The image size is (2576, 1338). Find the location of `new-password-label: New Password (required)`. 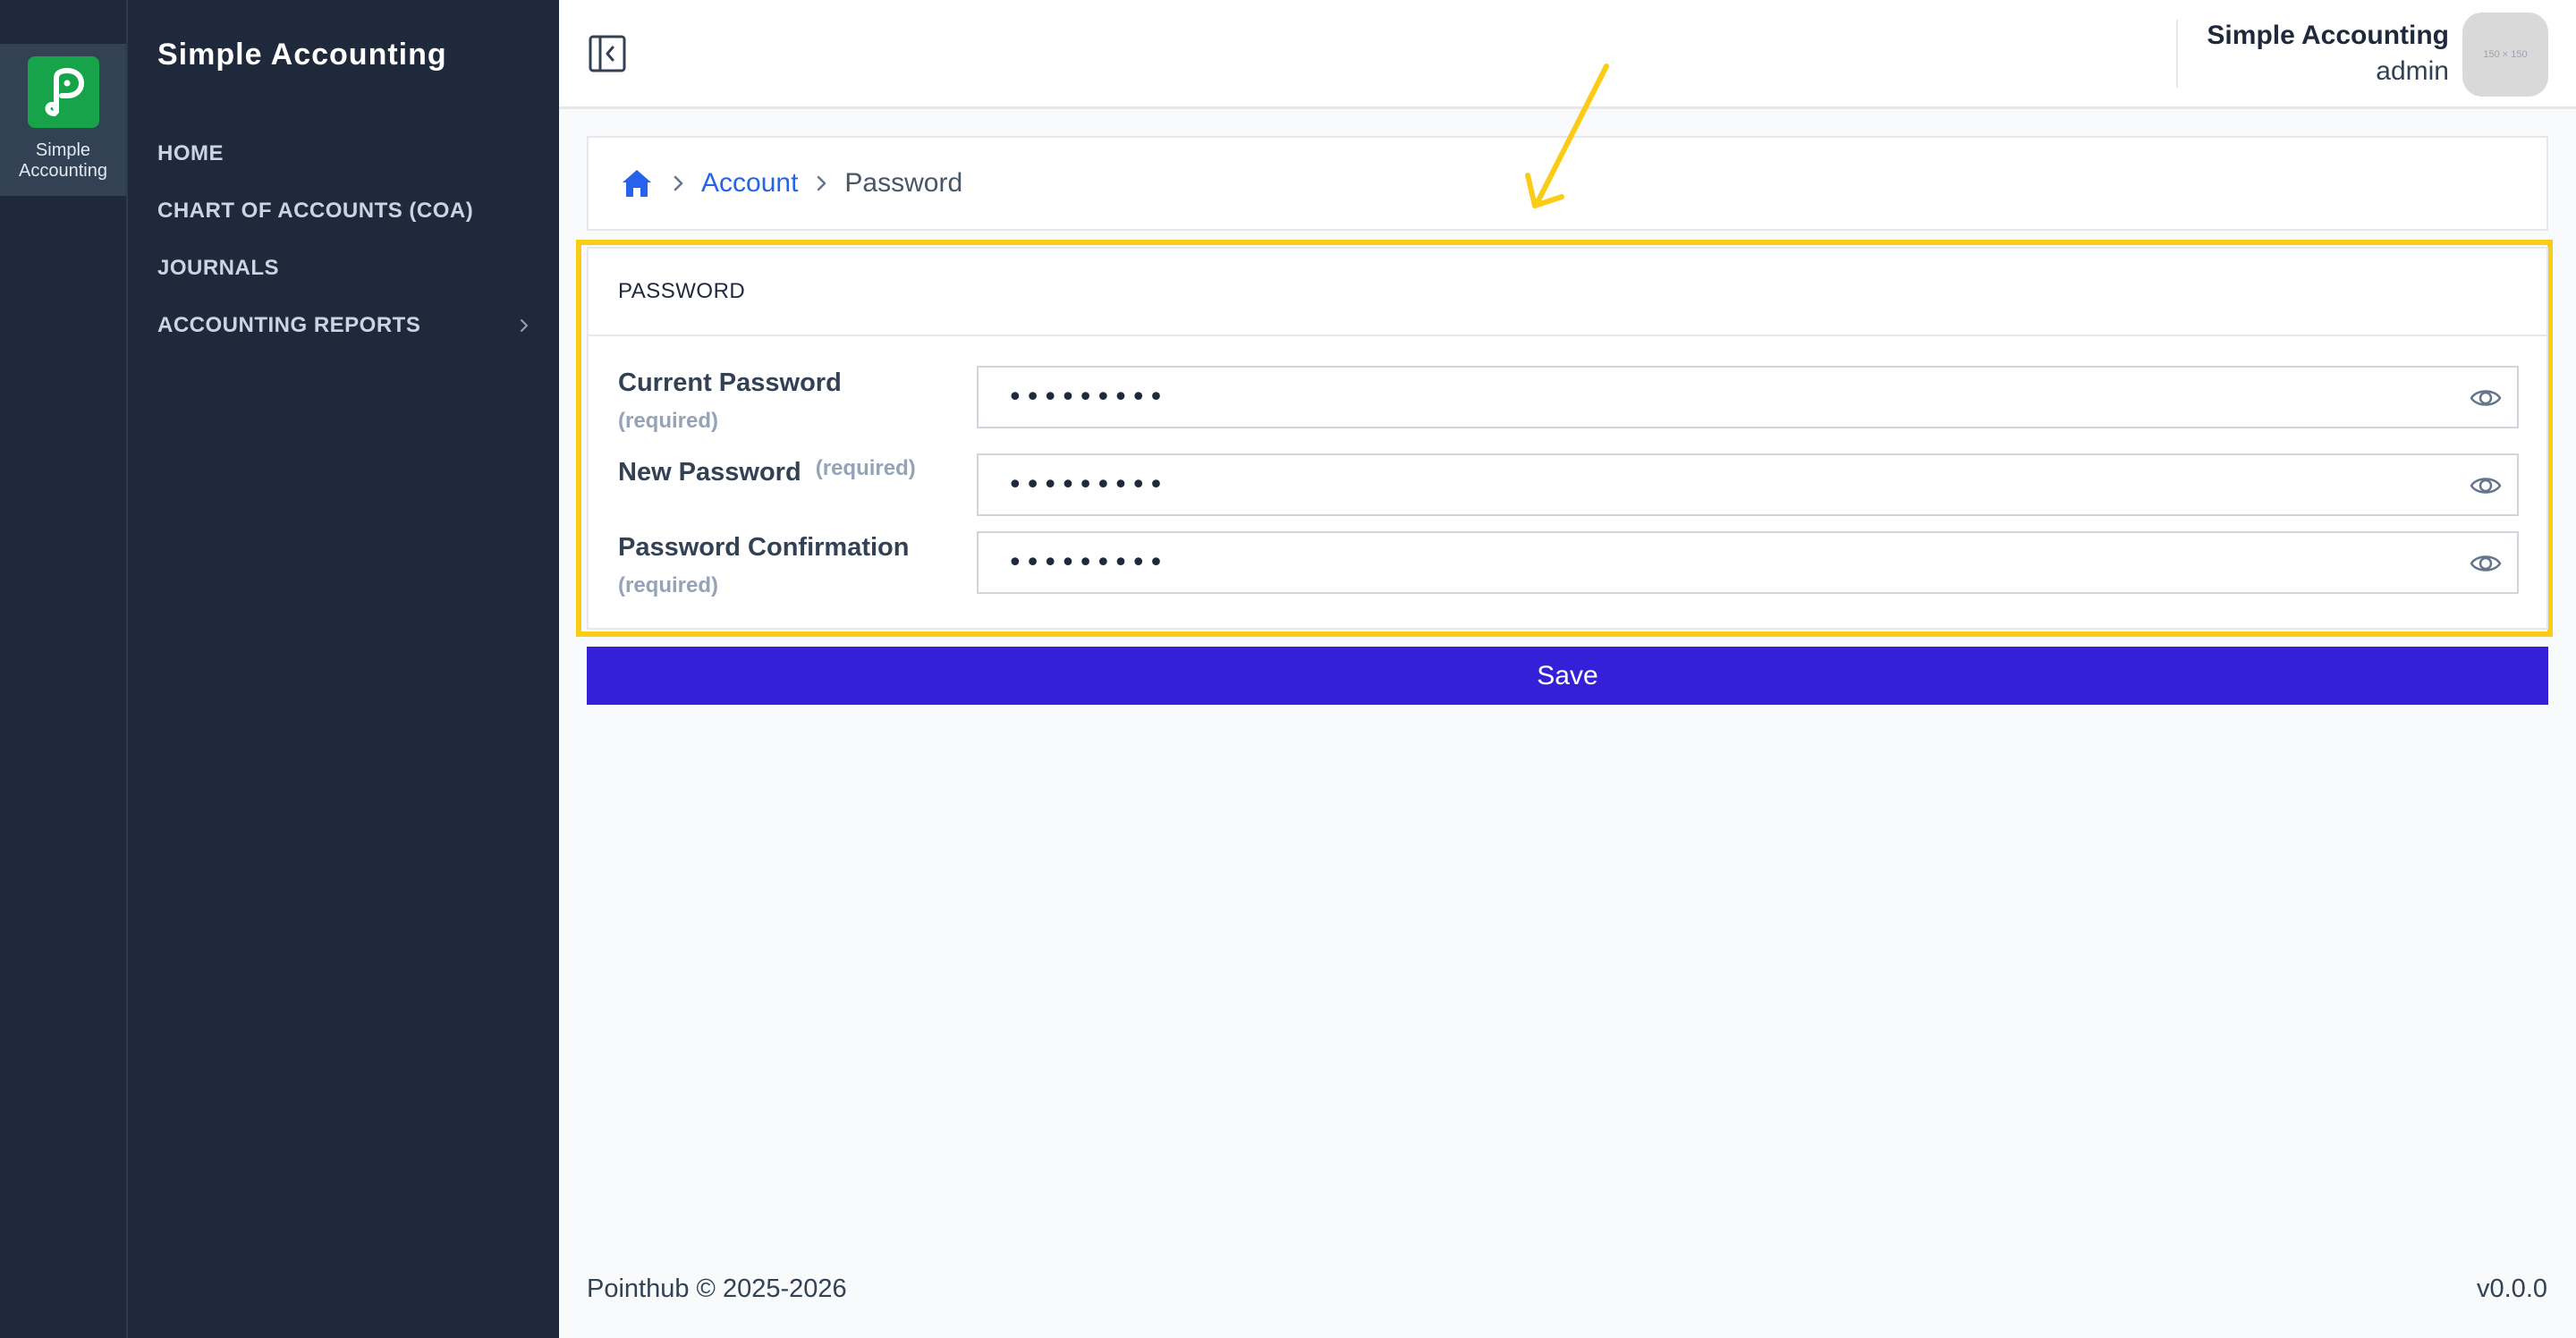

new-password-label: New Password (required) is located at coordinates (767, 471).